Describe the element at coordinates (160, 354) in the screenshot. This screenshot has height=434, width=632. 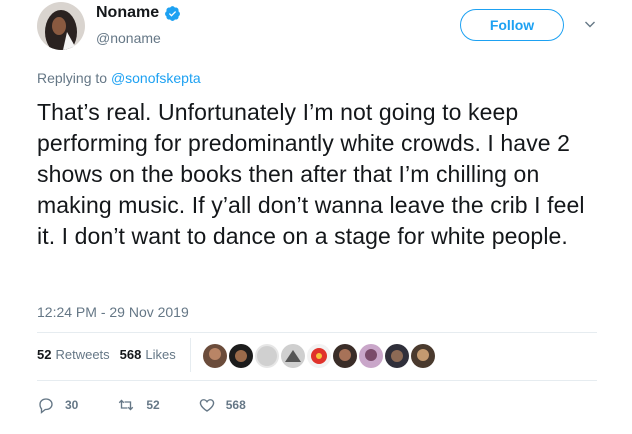
I see `likes-label: Likes` at that location.